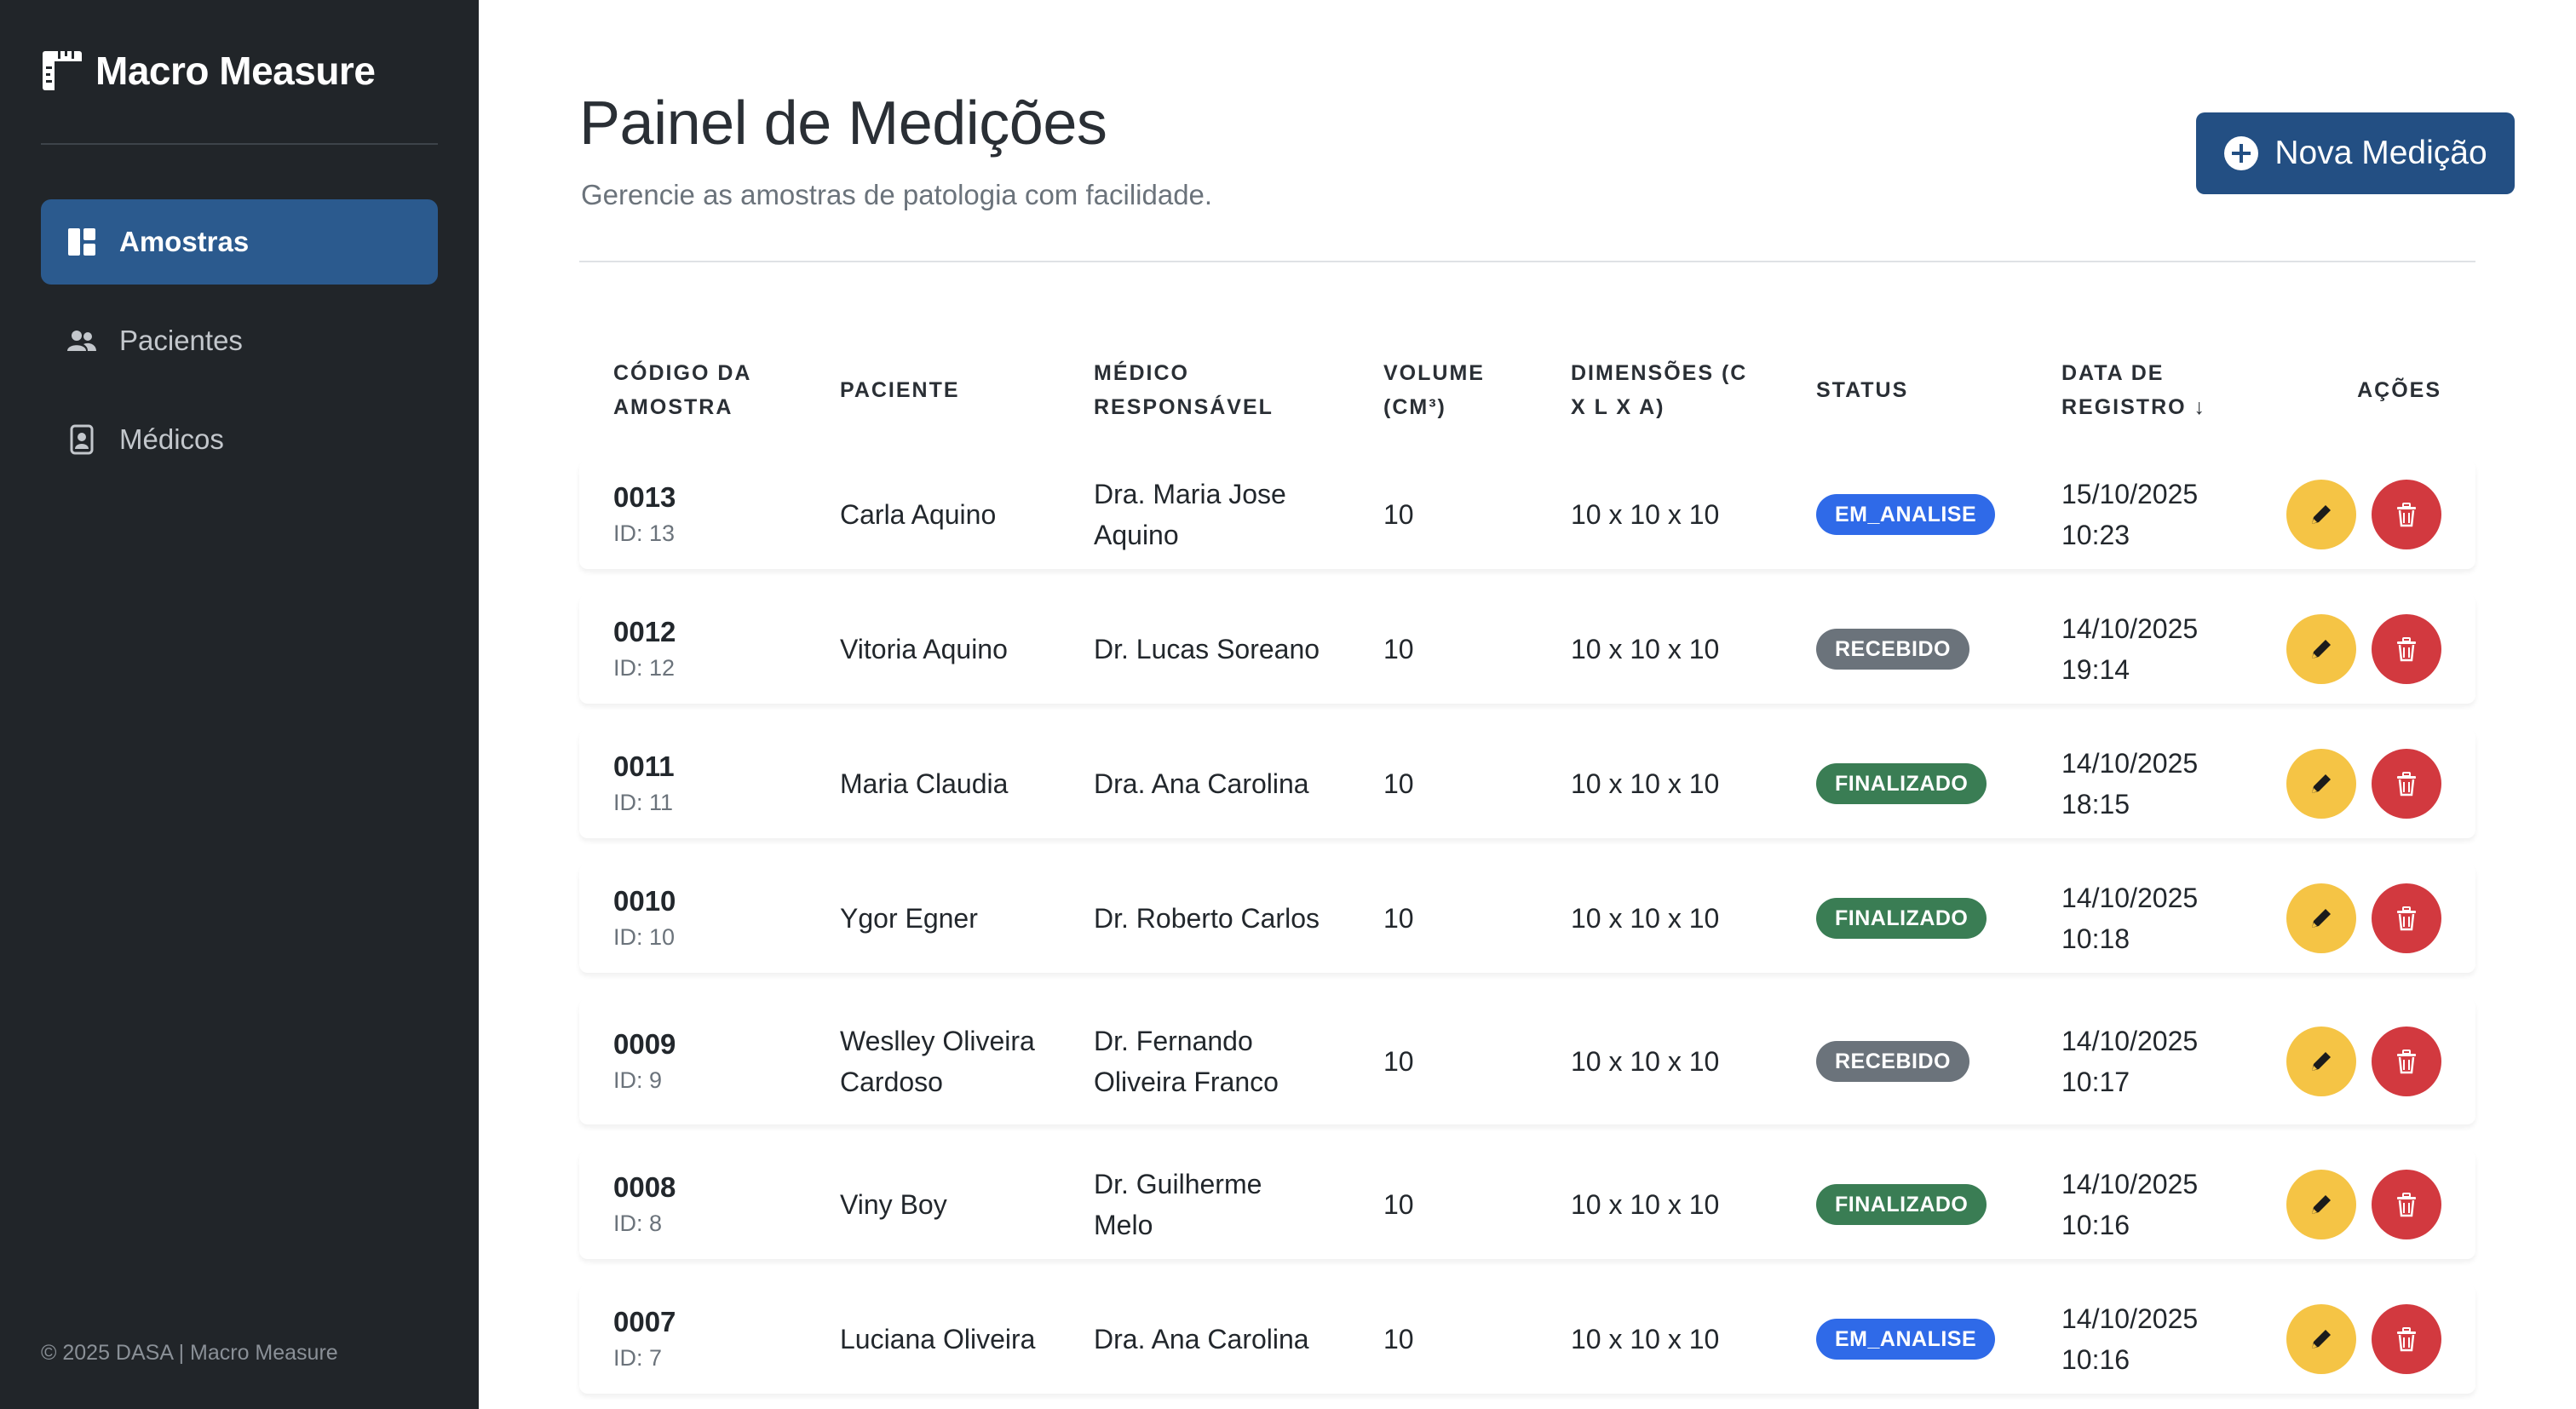  I want to click on sidebar-divider, so click(240, 144).